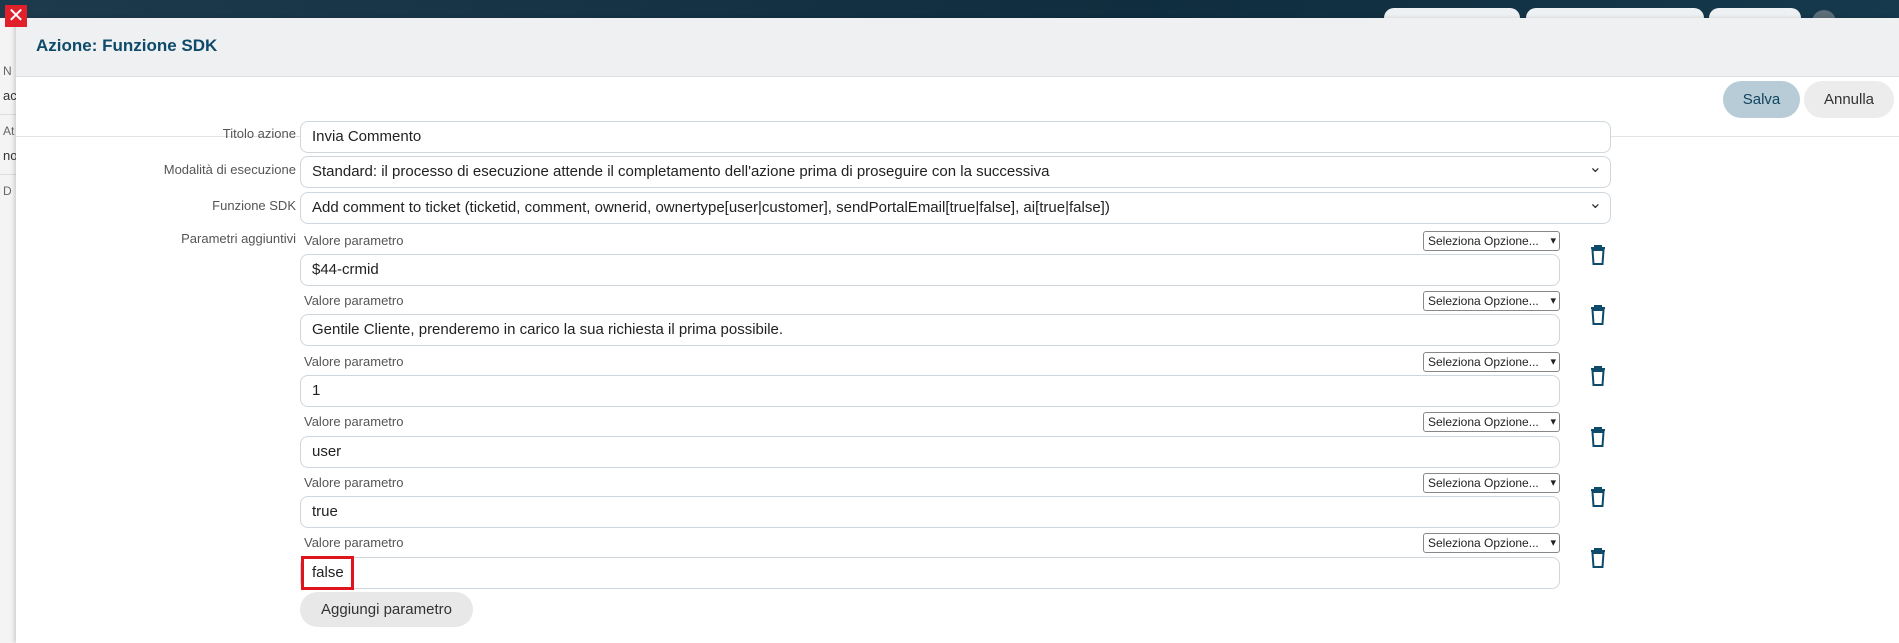  Describe the element at coordinates (327, 573) in the screenshot. I see `highlight-box` at that location.